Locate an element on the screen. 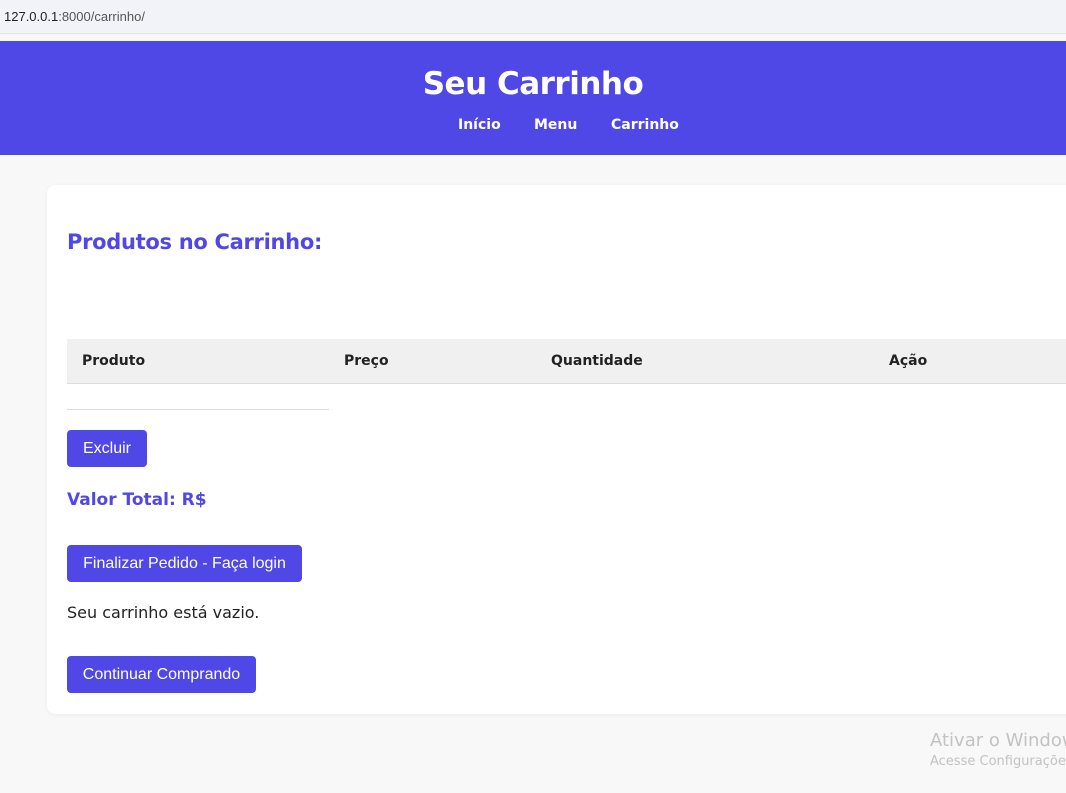 The image size is (1066, 793). continue-shopping-button: Continuar Comprando is located at coordinates (161, 674).